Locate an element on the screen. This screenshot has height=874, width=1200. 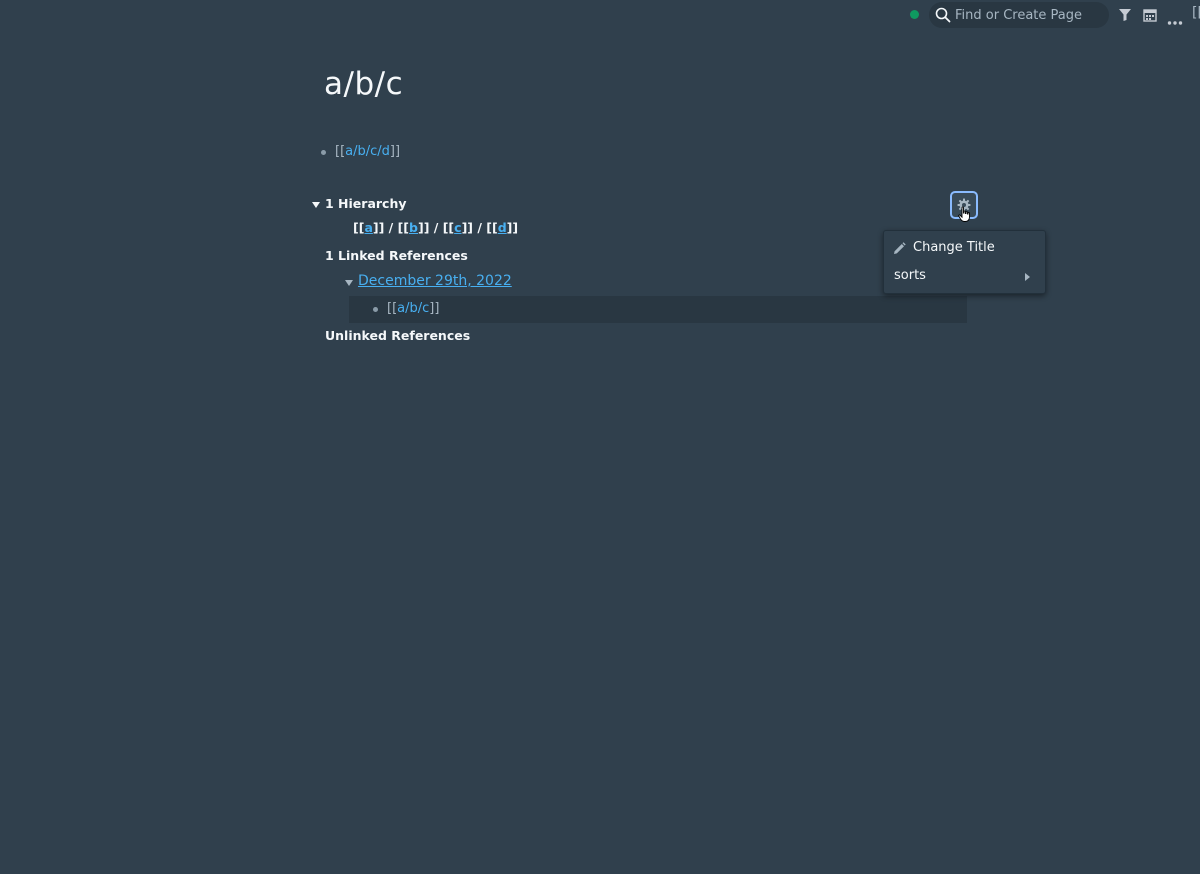
linked-references-heading: 1 Linked References is located at coordinates (396, 255).